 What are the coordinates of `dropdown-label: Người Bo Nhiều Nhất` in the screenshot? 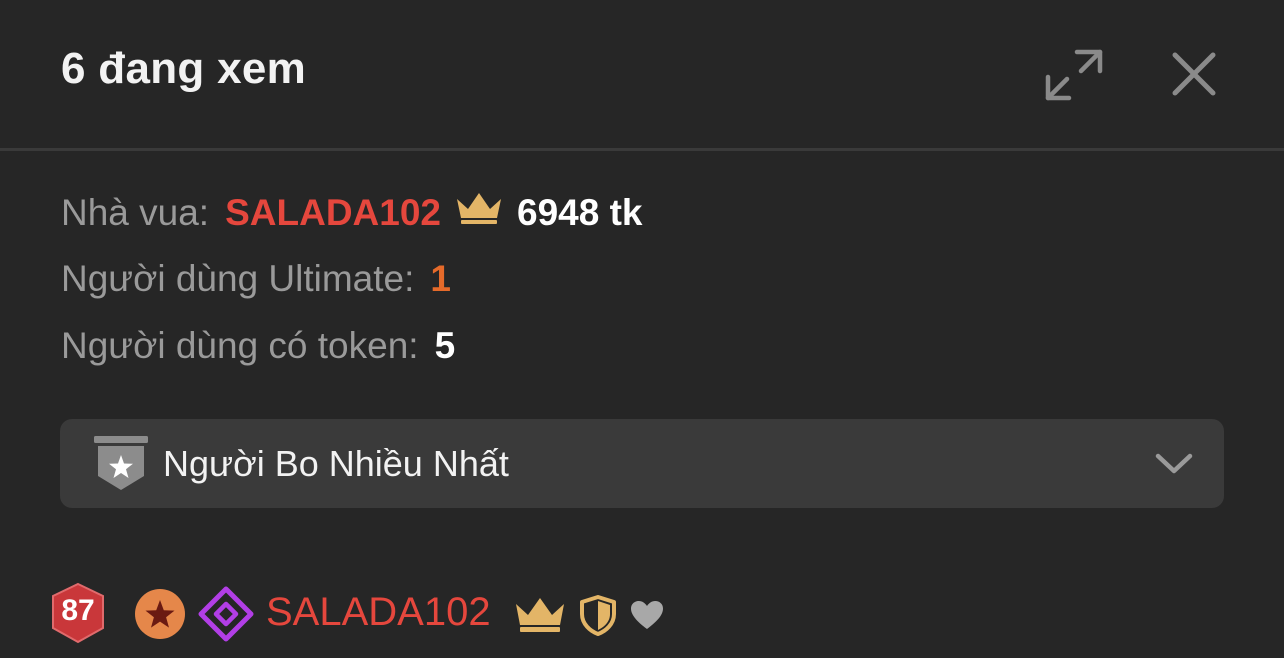 It's located at (336, 463).